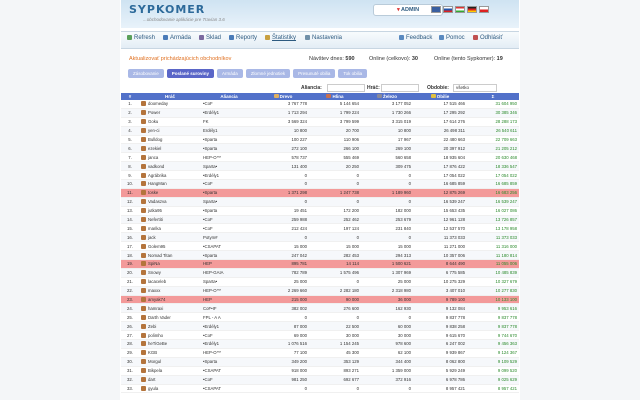  Describe the element at coordinates (460, 9) in the screenshot. I see `flag-hu-icon` at that location.